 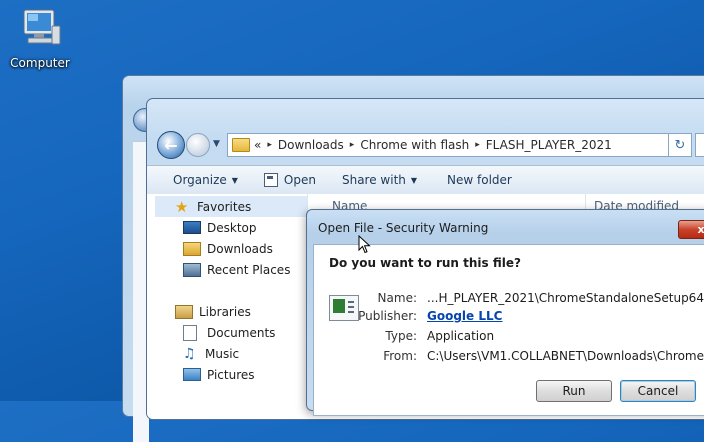 I want to click on open-label: Open, so click(x=299, y=180).